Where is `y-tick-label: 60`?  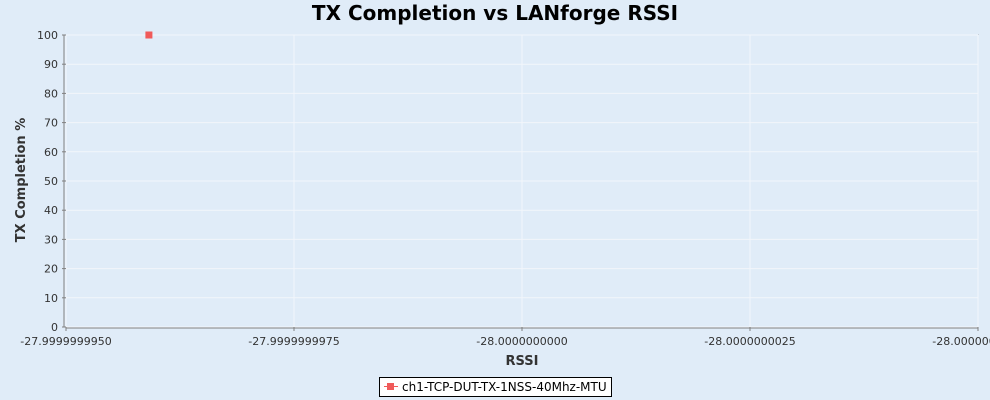
y-tick-label: 60 is located at coordinates (51, 152).